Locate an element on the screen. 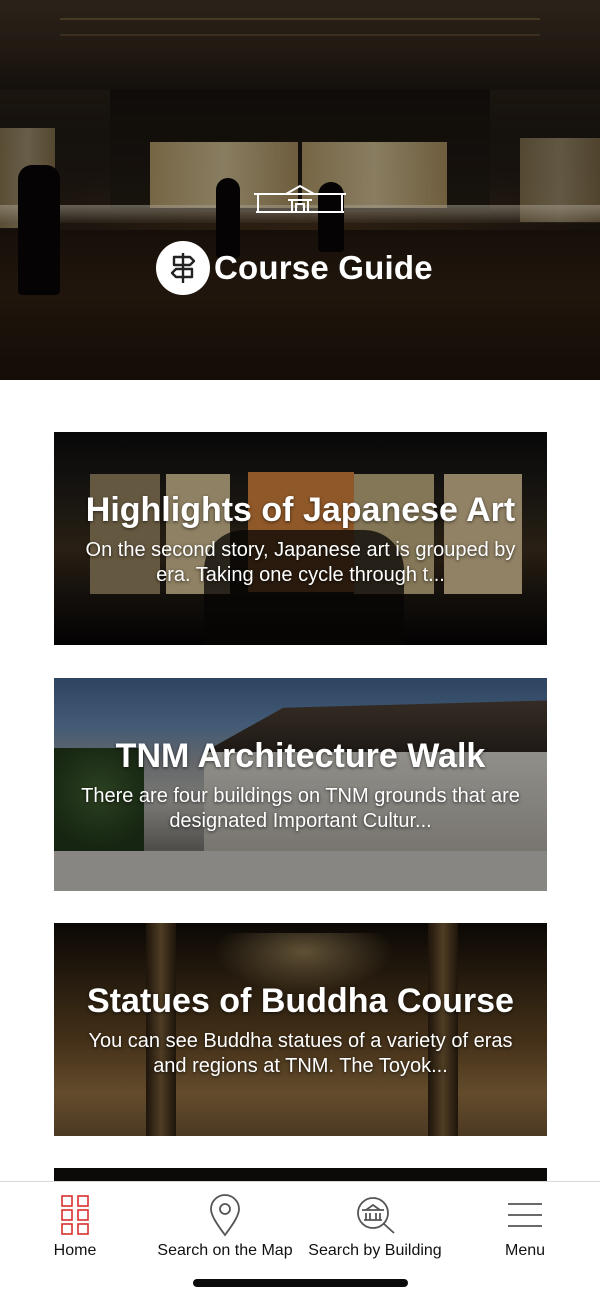  nav-search-map-label: Search on the Map is located at coordinates (225, 1250).